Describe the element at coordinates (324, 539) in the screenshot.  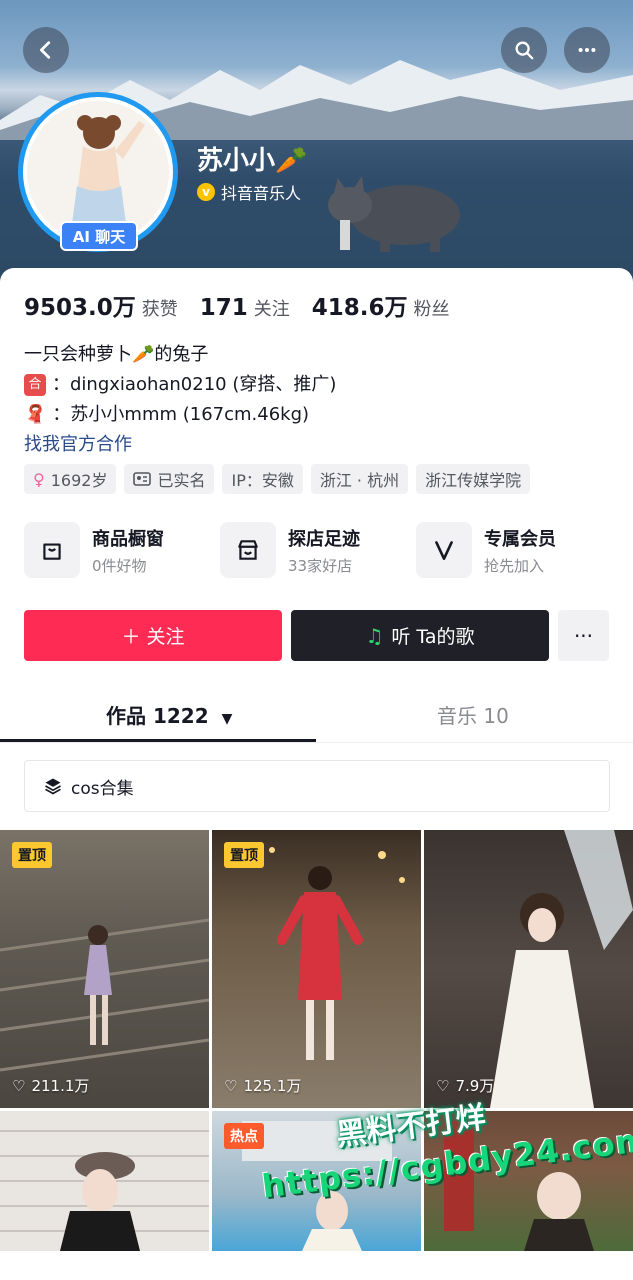
I see `service-title: 探店足迹` at that location.